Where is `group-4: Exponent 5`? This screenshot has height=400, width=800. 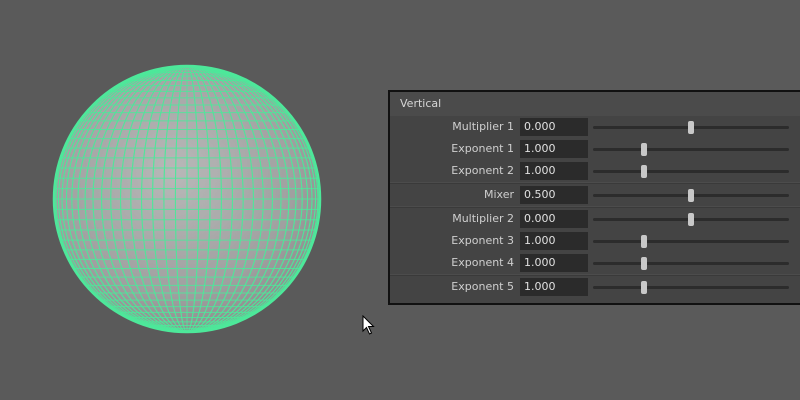 group-4: Exponent 5 is located at coordinates (595, 287).